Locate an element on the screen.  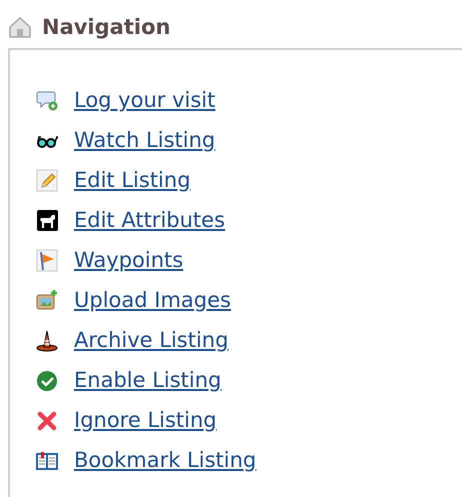
nav-link: Upload Images is located at coordinates (152, 300).